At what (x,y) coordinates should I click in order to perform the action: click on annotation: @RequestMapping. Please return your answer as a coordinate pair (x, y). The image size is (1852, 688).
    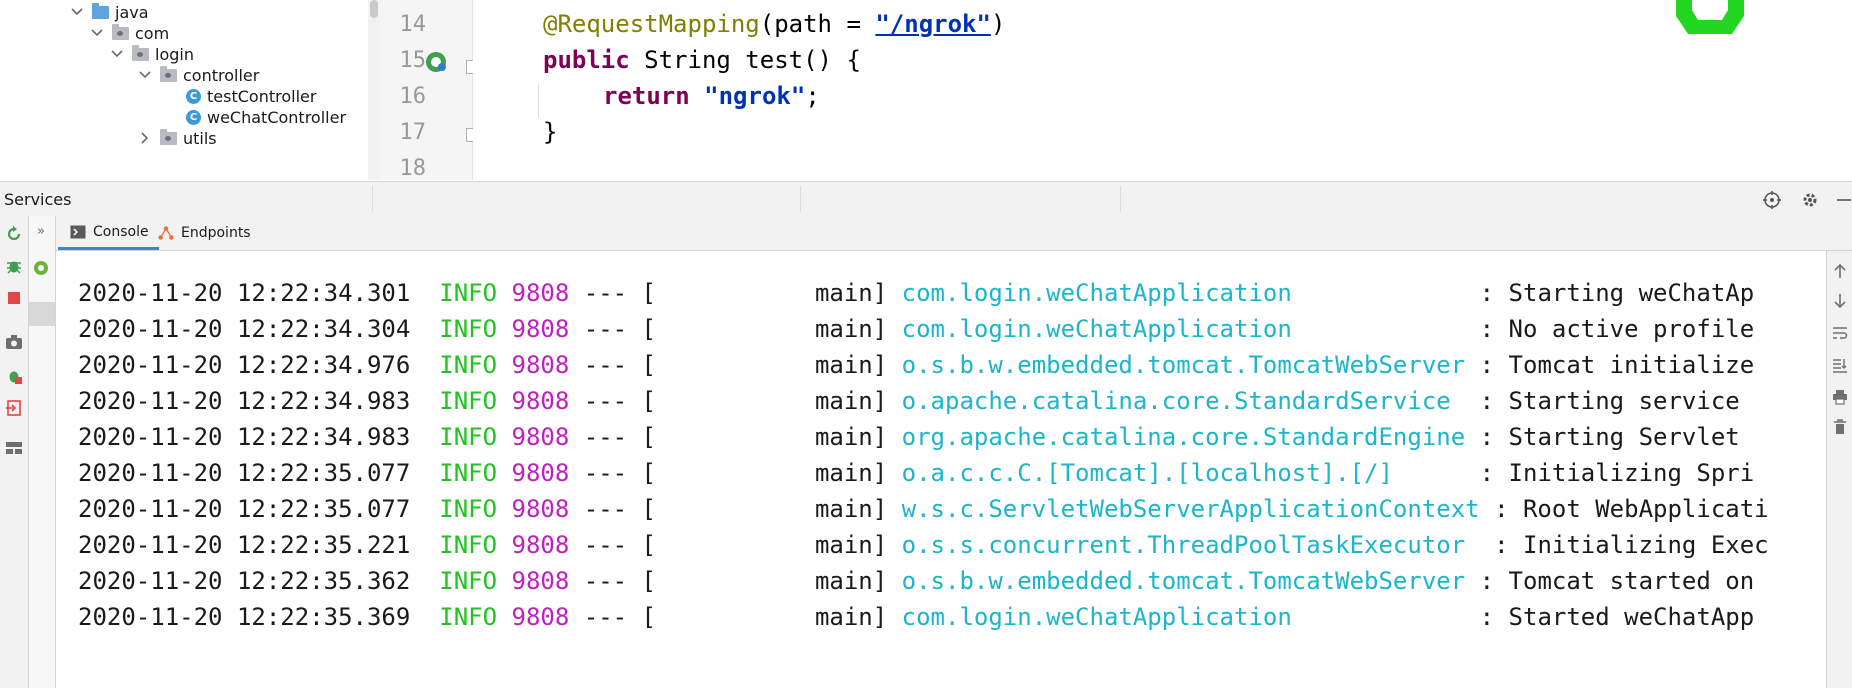
    Looking at the image, I should click on (651, 24).